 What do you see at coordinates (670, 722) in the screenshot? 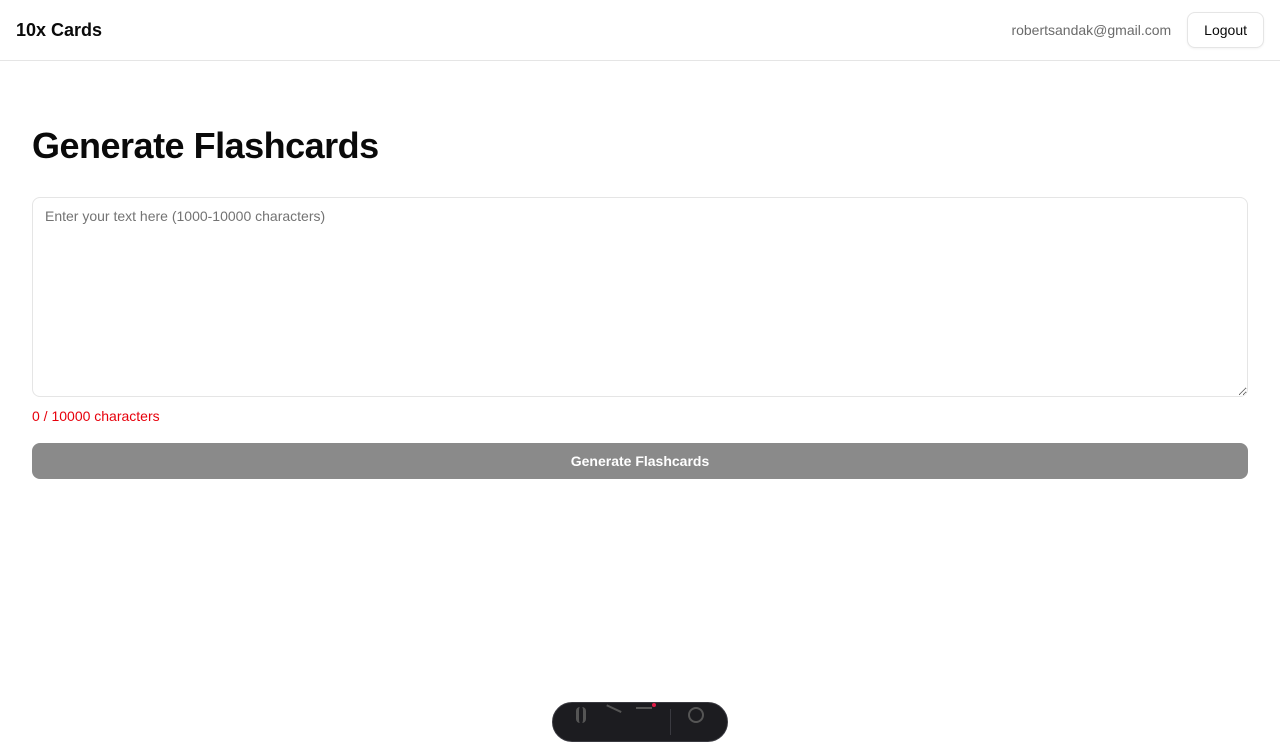
I see `toolbar-divider` at bounding box center [670, 722].